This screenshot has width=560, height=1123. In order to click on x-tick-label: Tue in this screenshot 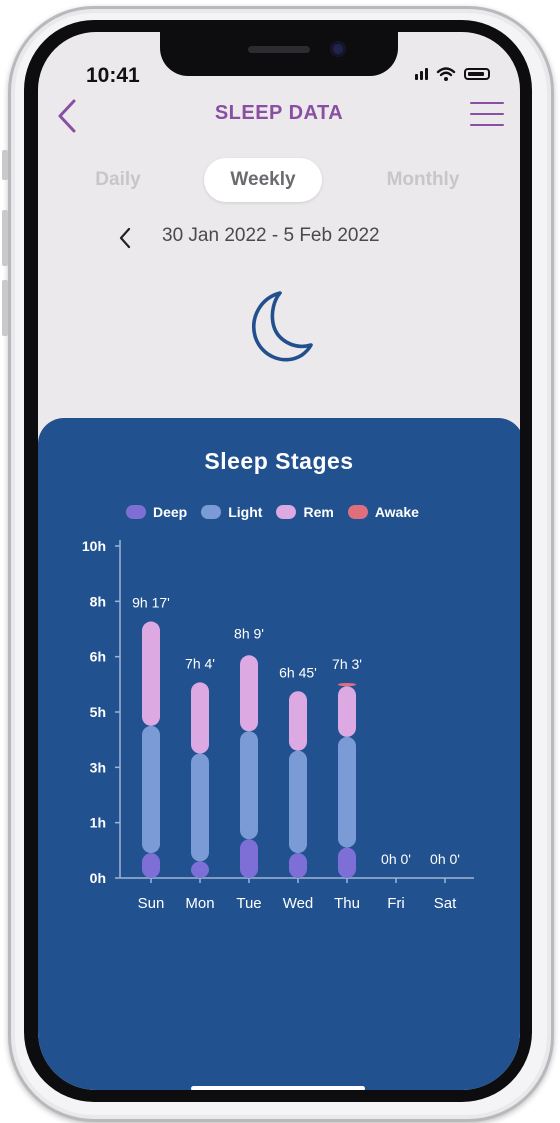, I will do `click(248, 903)`.